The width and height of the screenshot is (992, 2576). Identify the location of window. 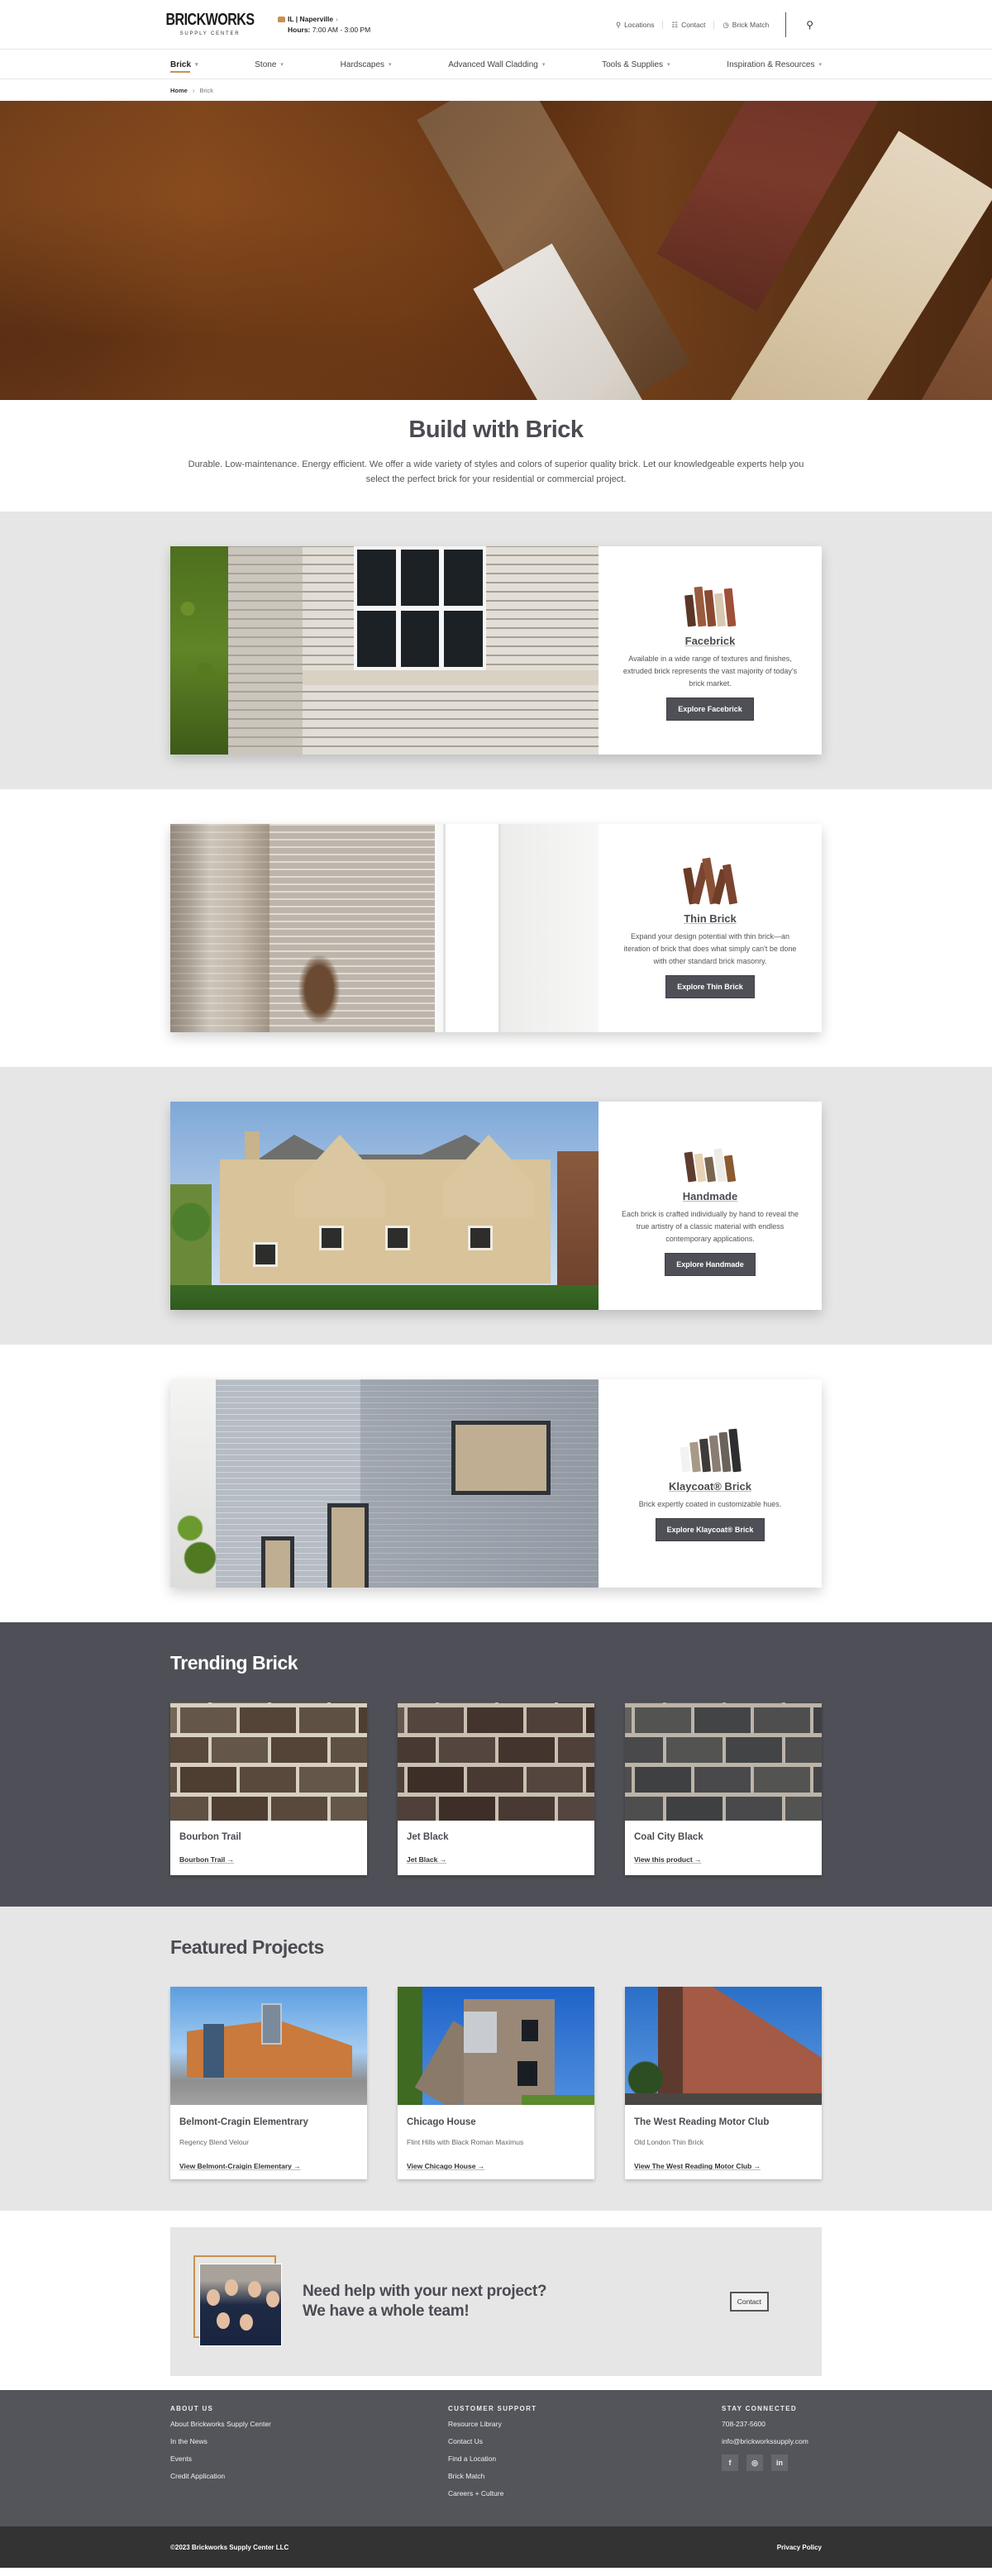
(527, 2074).